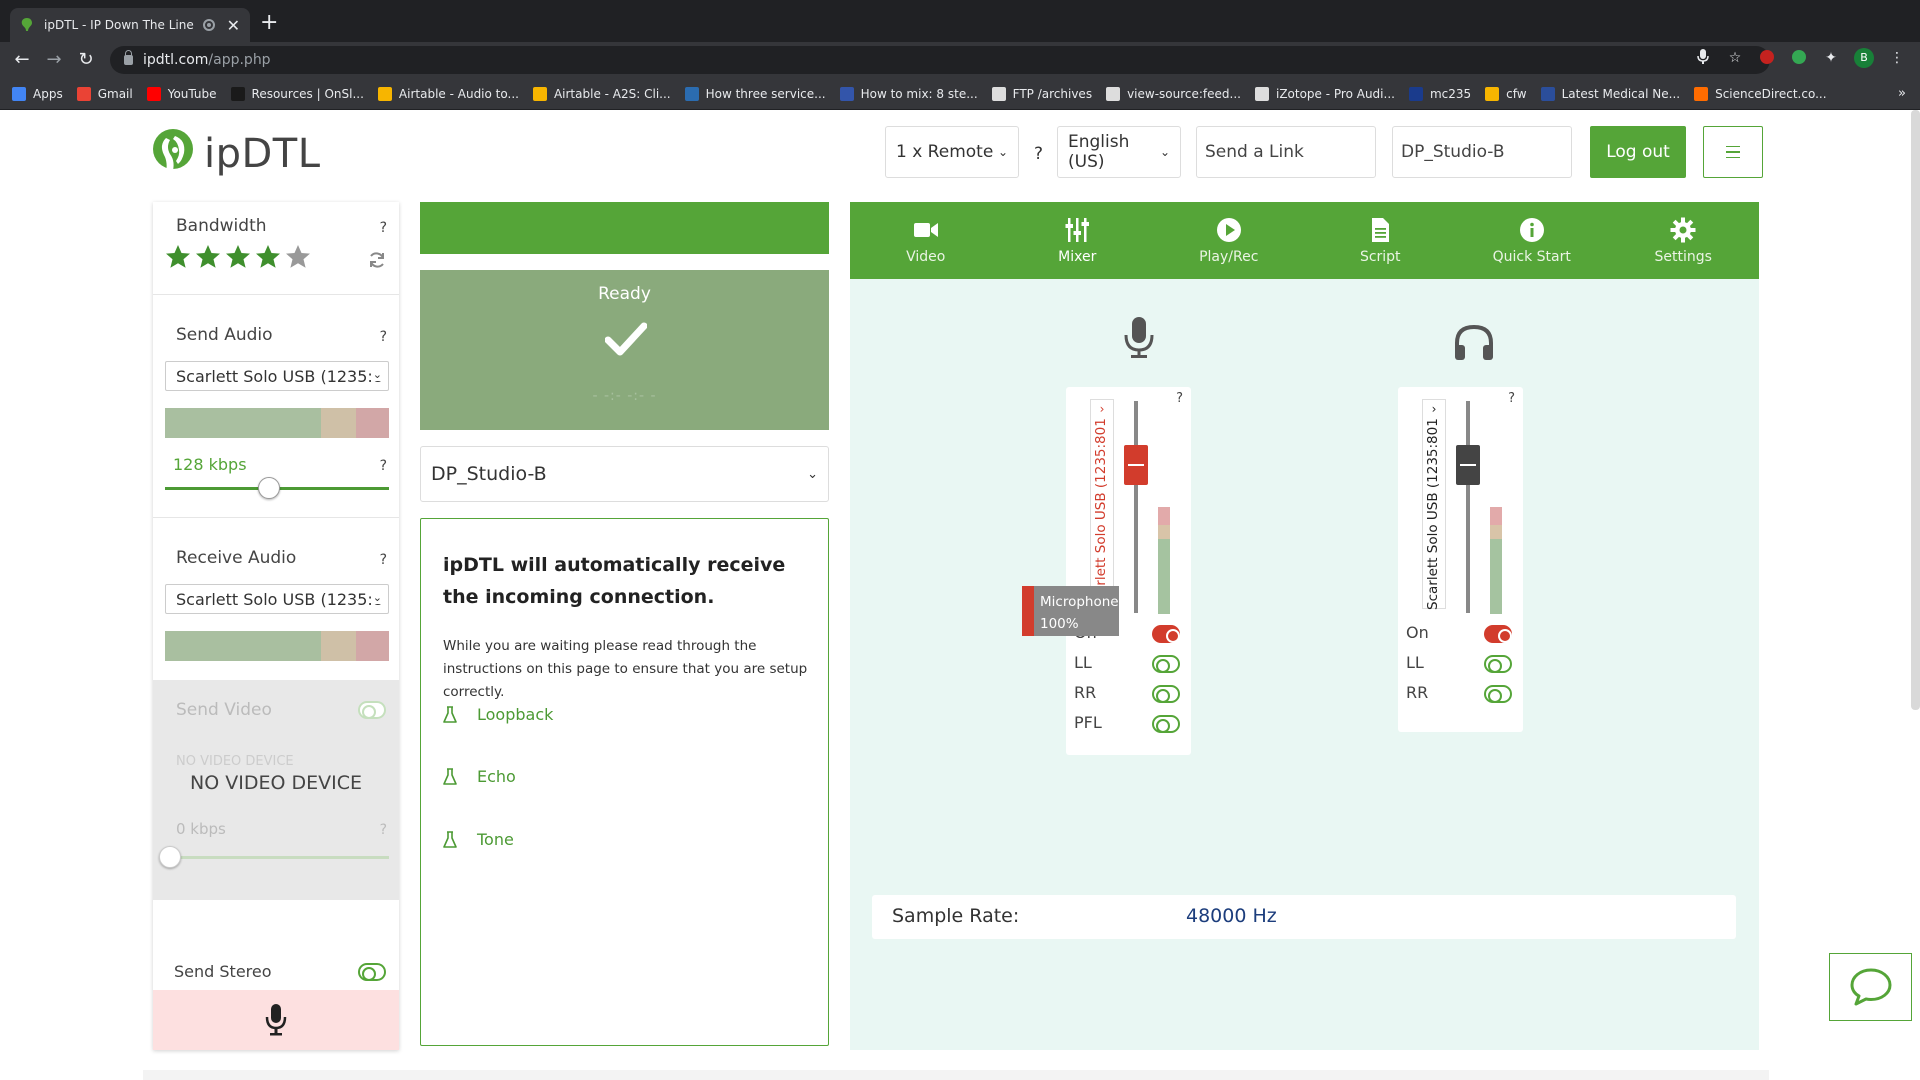  What do you see at coordinates (1433, 514) in the screenshot?
I see `headphone-device-name: Scarlett Solo USB (1235:801` at bounding box center [1433, 514].